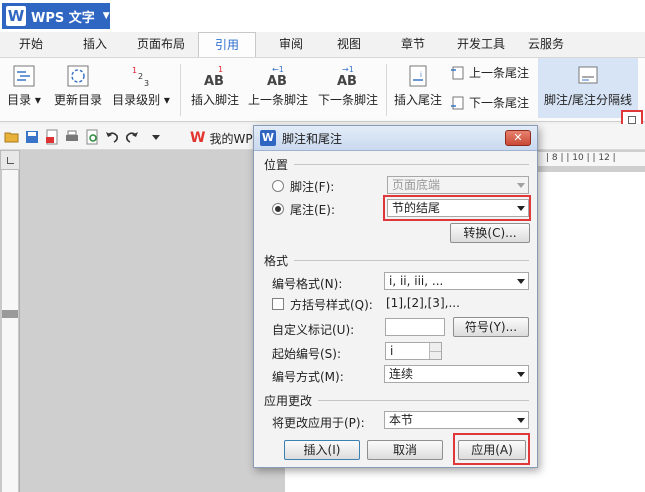 This screenshot has height=492, width=645. Describe the element at coordinates (278, 209) in the screenshot. I see `endnote-radio` at that location.